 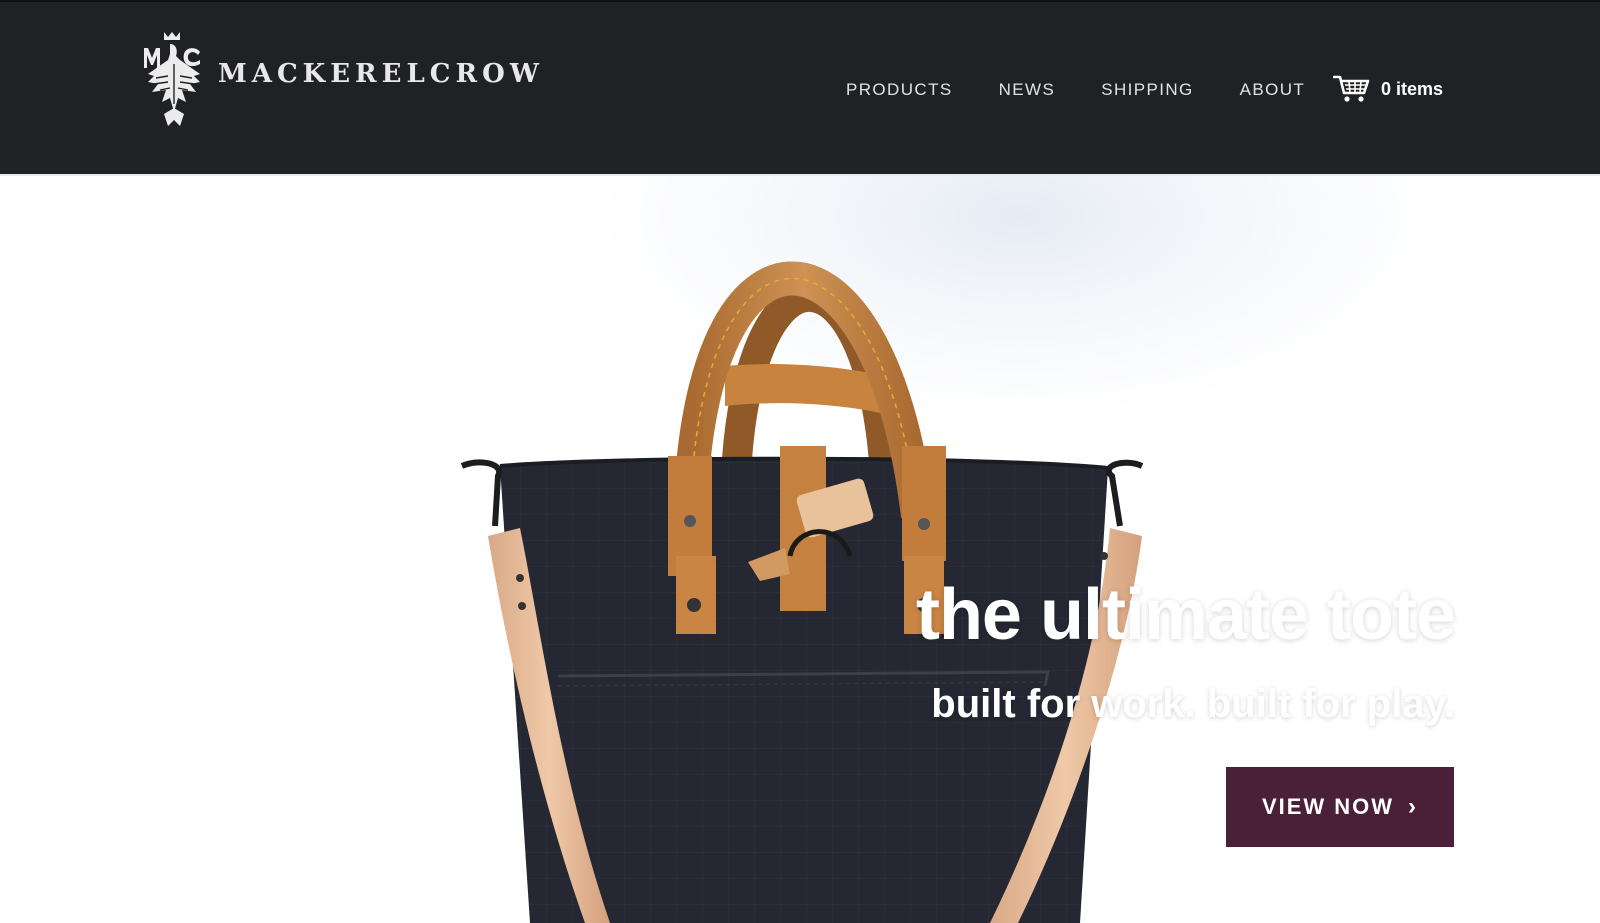 What do you see at coordinates (1413, 806) in the screenshot?
I see `chevron-right-icon: ›` at bounding box center [1413, 806].